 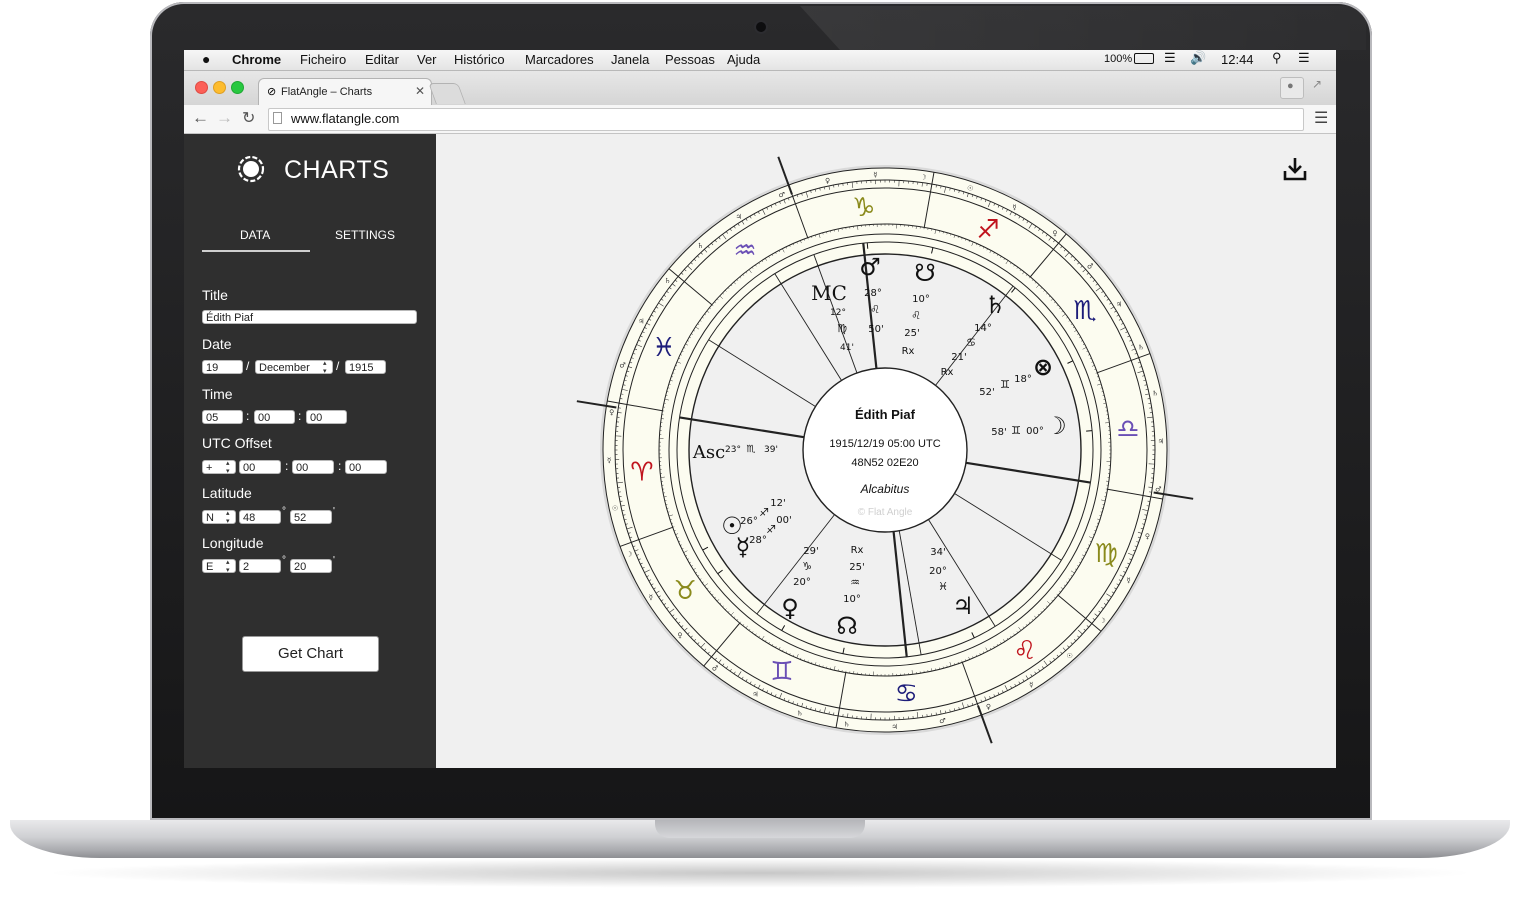 I want to click on ascendant-label: Asc, so click(x=708, y=452).